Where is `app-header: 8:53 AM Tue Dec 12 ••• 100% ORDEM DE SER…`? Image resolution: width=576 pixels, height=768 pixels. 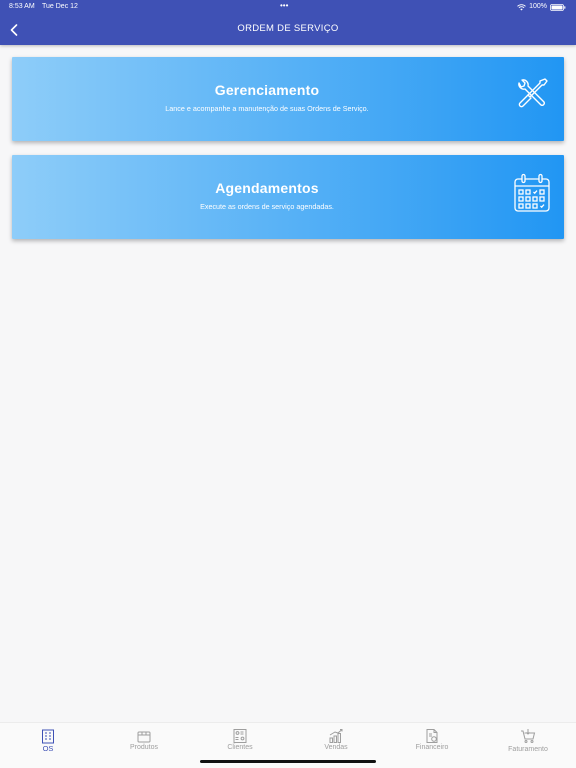
app-header: 8:53 AM Tue Dec 12 ••• 100% ORDEM DE SER… is located at coordinates (288, 22).